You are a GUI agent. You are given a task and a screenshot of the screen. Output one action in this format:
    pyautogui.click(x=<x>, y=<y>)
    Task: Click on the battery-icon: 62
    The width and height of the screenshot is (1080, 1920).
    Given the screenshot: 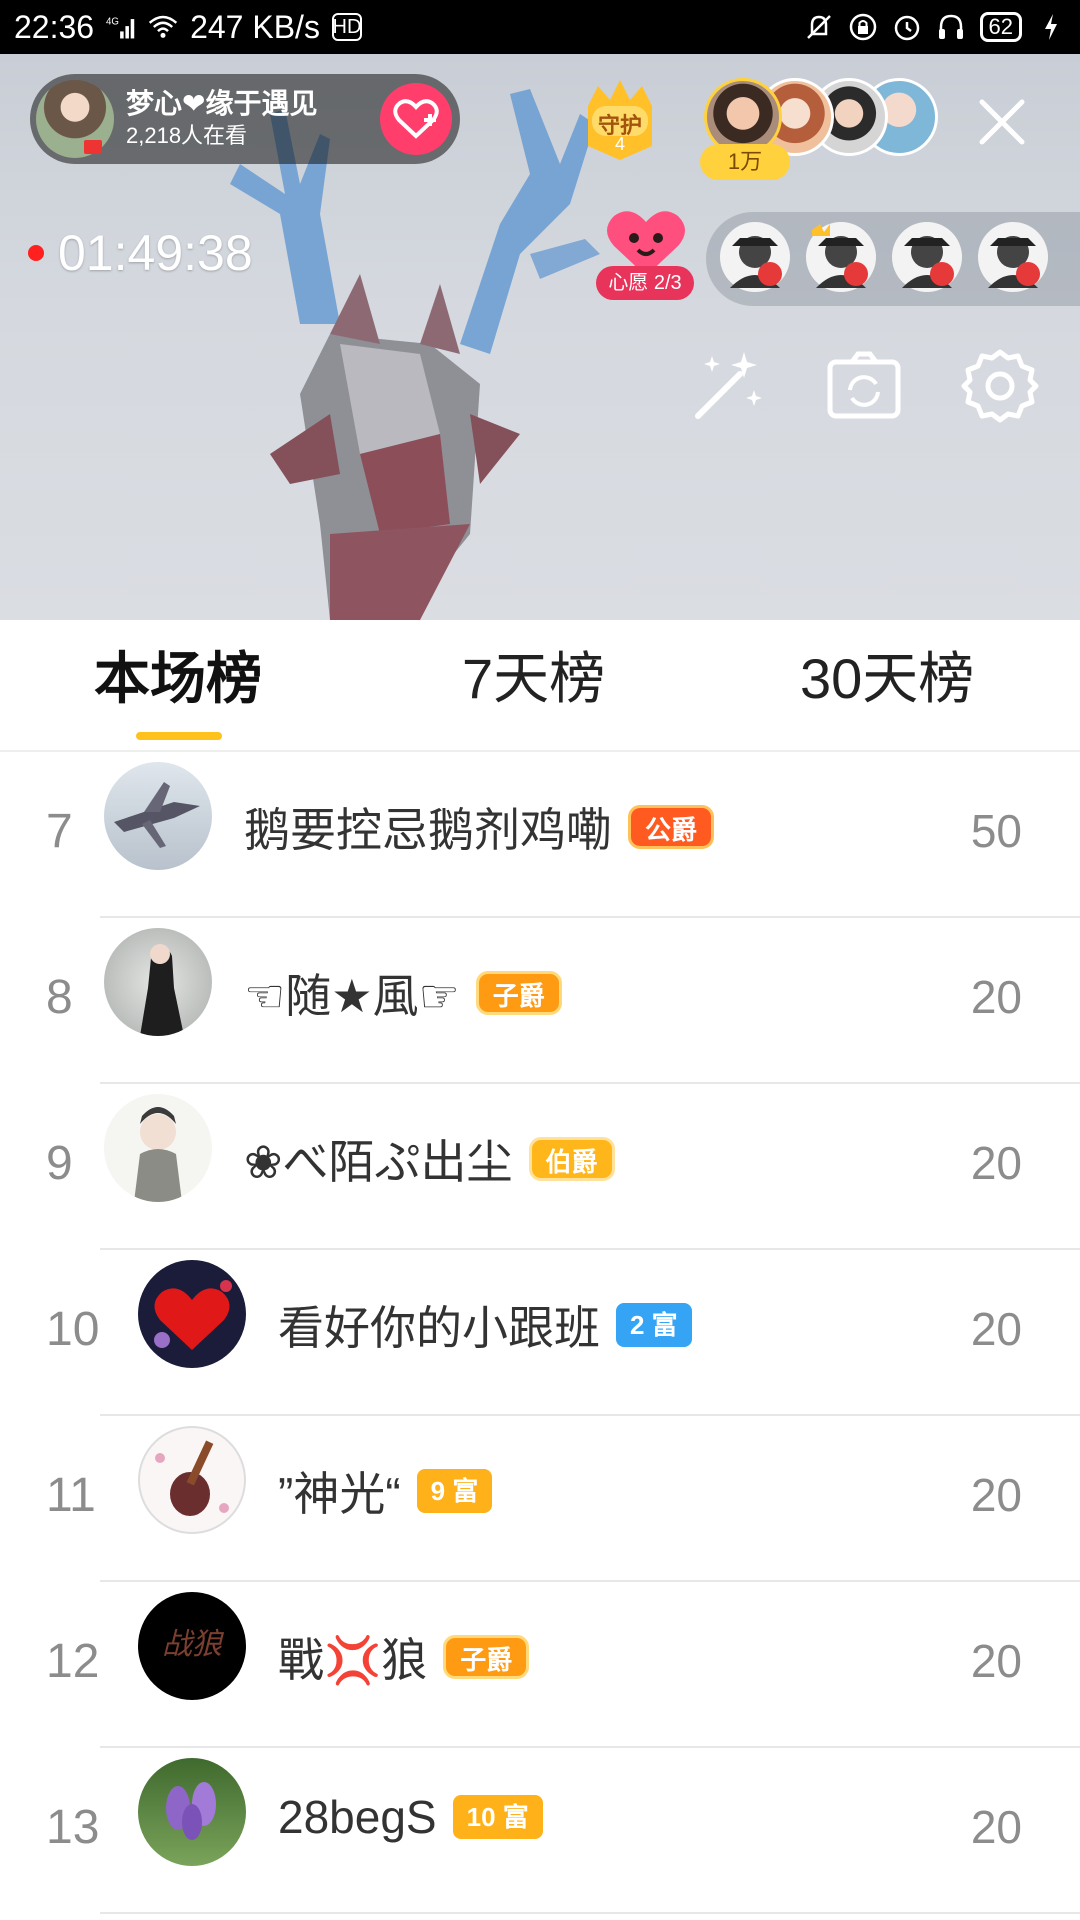 What is the action you would take?
    pyautogui.click(x=1000, y=27)
    